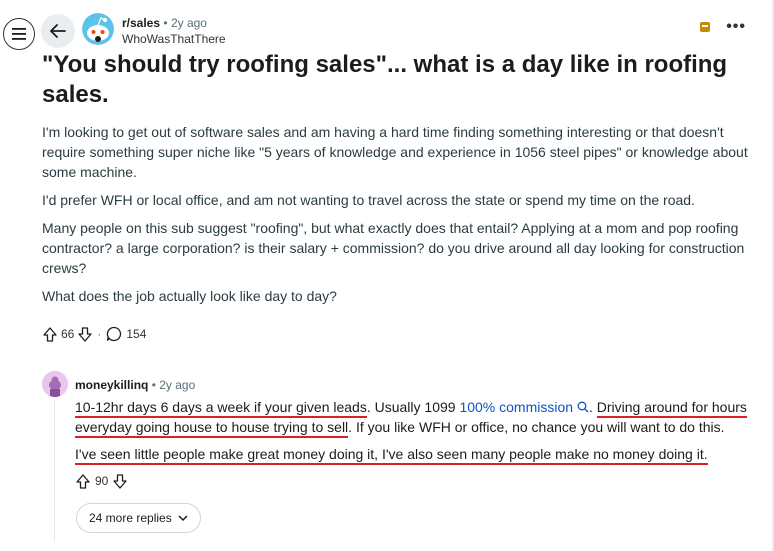 The image size is (774, 551). What do you see at coordinates (183, 517) in the screenshot?
I see `chevron-down-icon` at bounding box center [183, 517].